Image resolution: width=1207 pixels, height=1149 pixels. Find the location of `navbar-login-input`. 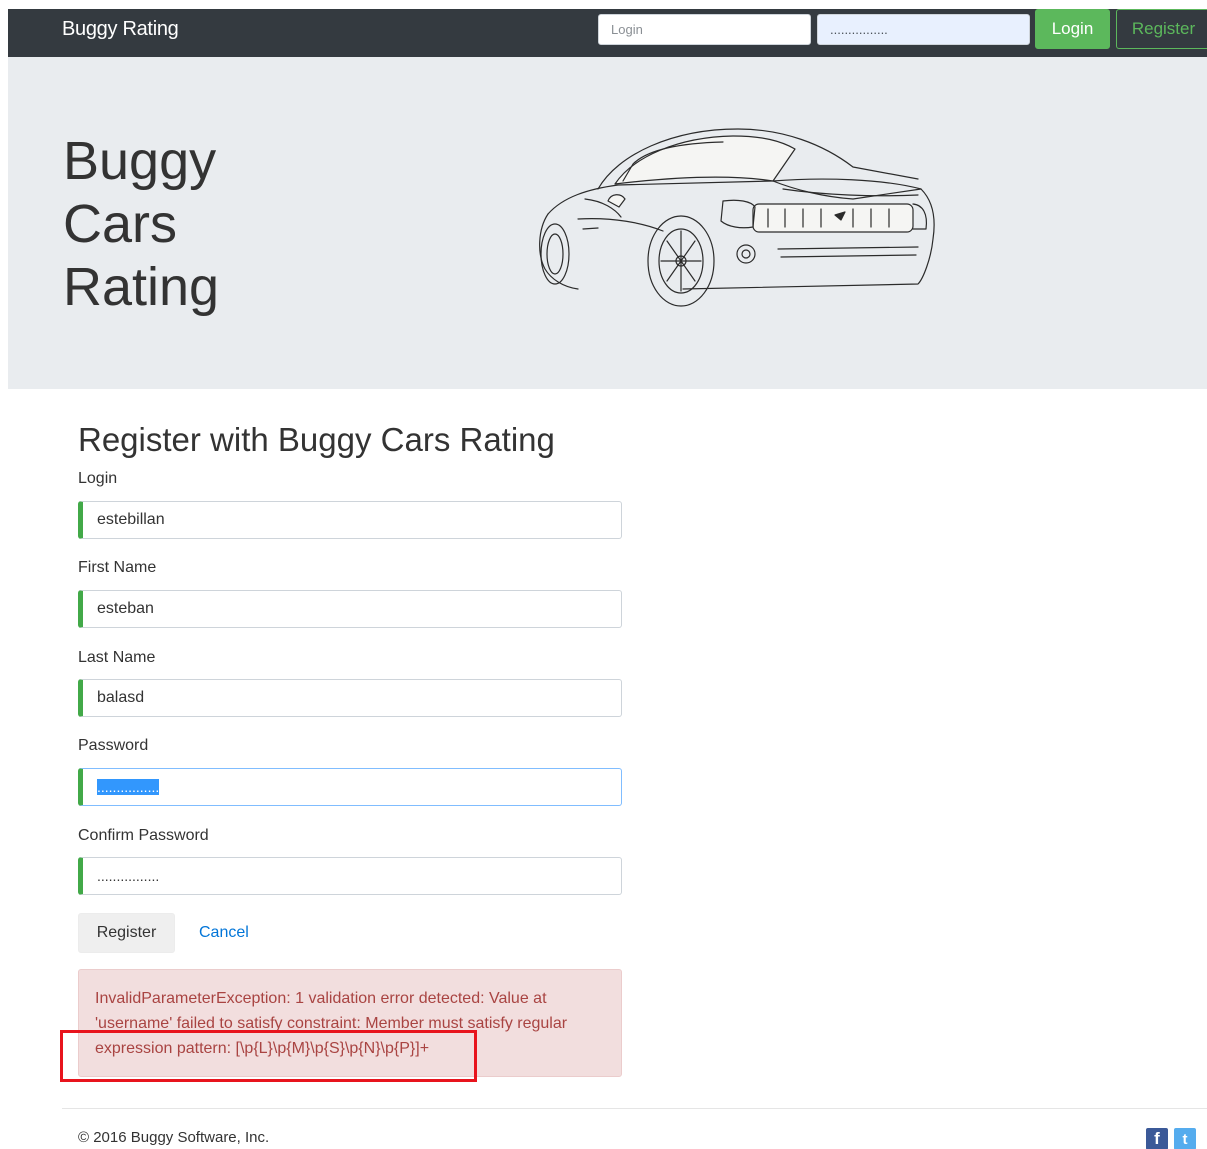

navbar-login-input is located at coordinates (704, 29).